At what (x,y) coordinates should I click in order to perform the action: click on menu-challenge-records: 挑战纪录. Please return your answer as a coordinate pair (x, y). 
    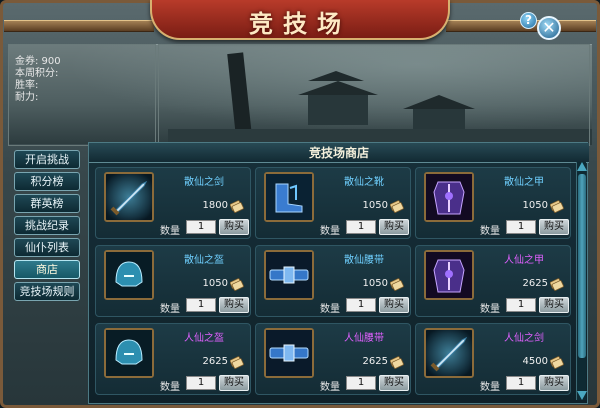
    Looking at the image, I should click on (47, 225).